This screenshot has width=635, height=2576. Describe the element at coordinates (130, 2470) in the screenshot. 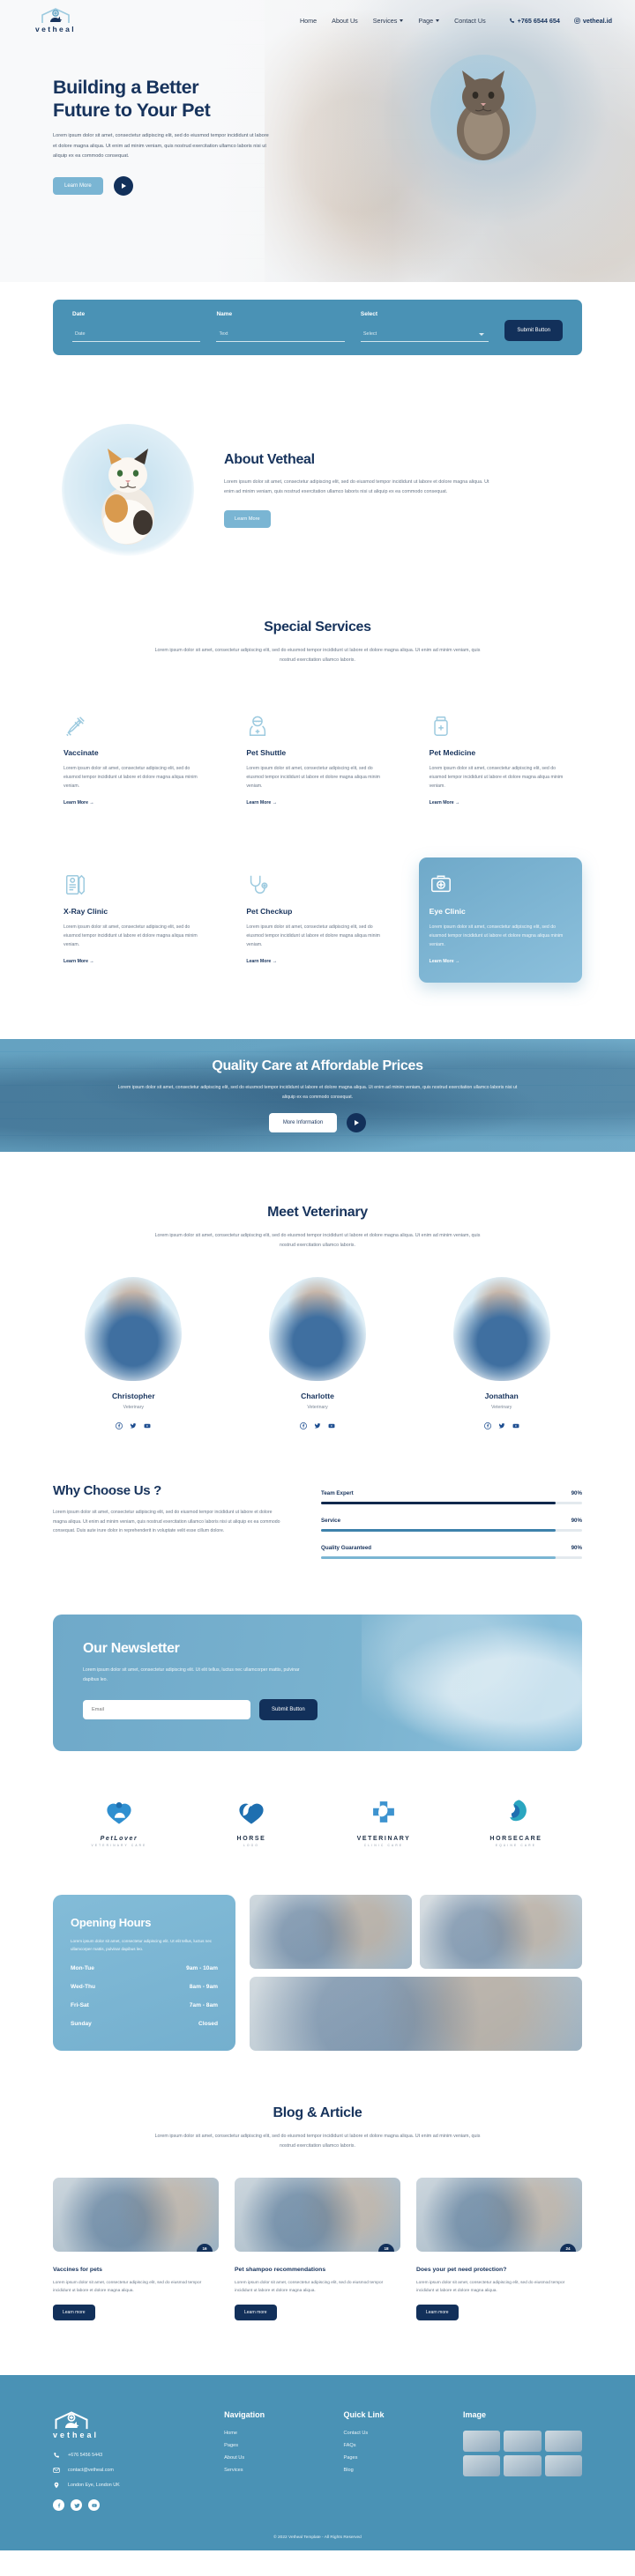

I see `footer-email: contact@vetheal.com` at that location.